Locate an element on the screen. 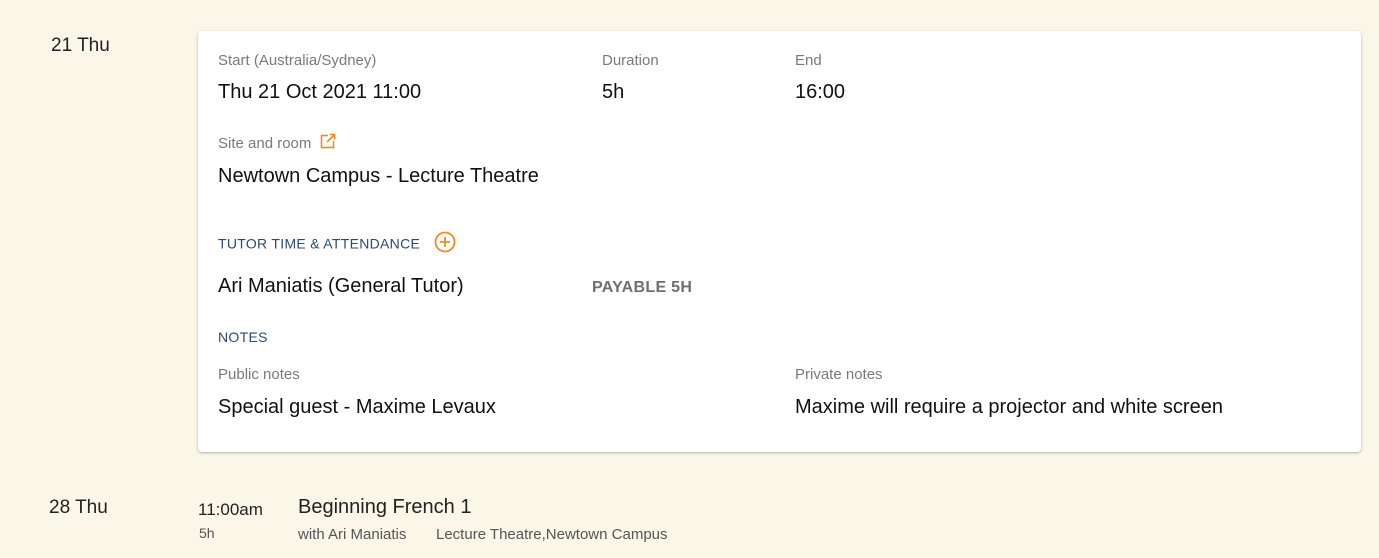  public-notes-label: Public notes is located at coordinates (259, 374).